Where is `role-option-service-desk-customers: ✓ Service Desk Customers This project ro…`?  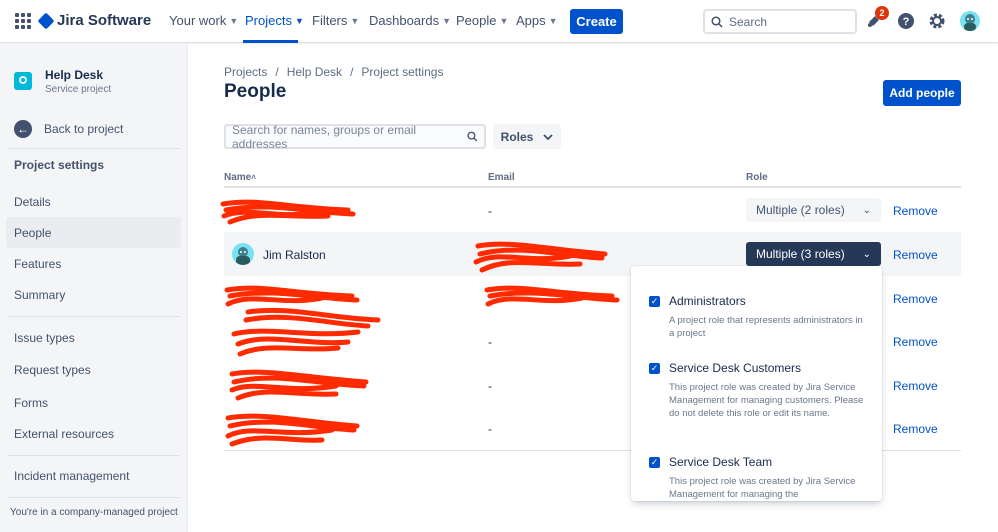
role-option-service-desk-customers: ✓ Service Desk Customers This project ro… is located at coordinates (759, 406).